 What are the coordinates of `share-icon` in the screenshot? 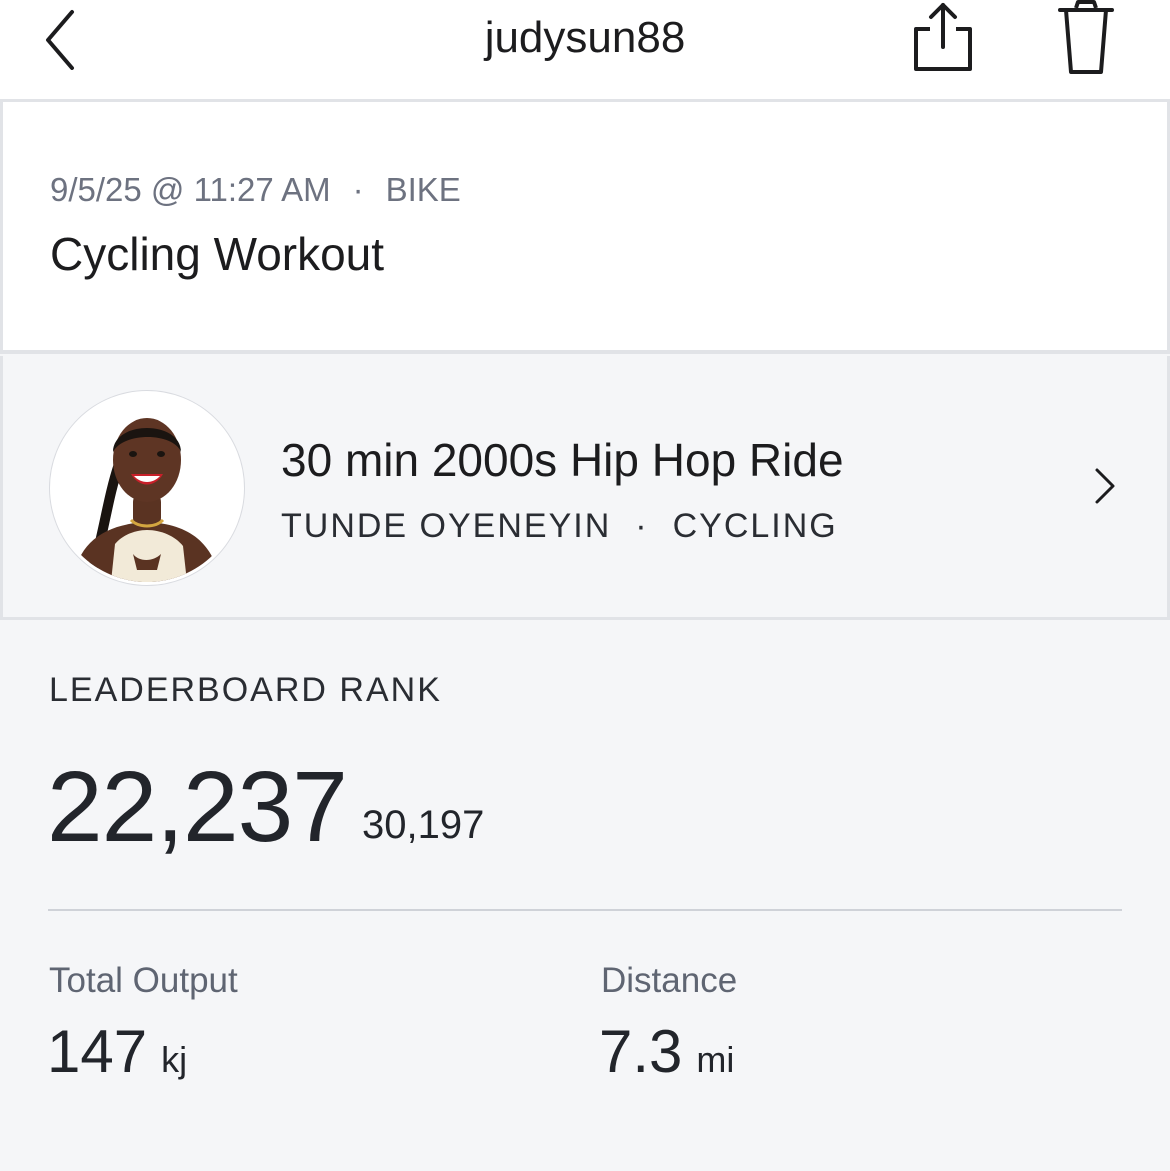 It's located at (943, 37).